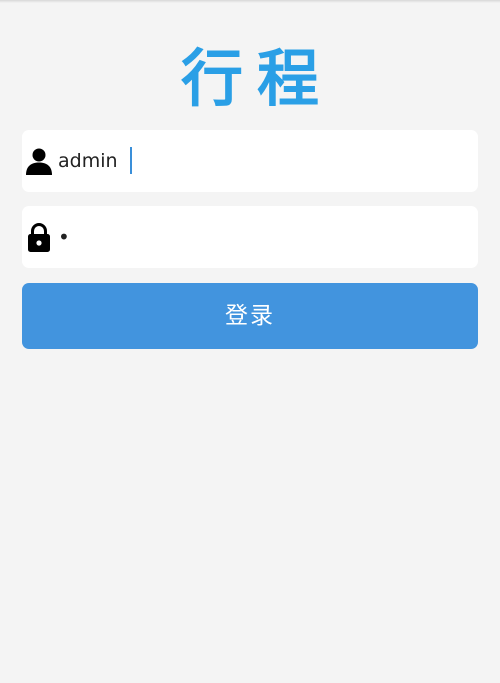 This screenshot has height=683, width=500. Describe the element at coordinates (39, 161) in the screenshot. I see `user-icon` at that location.